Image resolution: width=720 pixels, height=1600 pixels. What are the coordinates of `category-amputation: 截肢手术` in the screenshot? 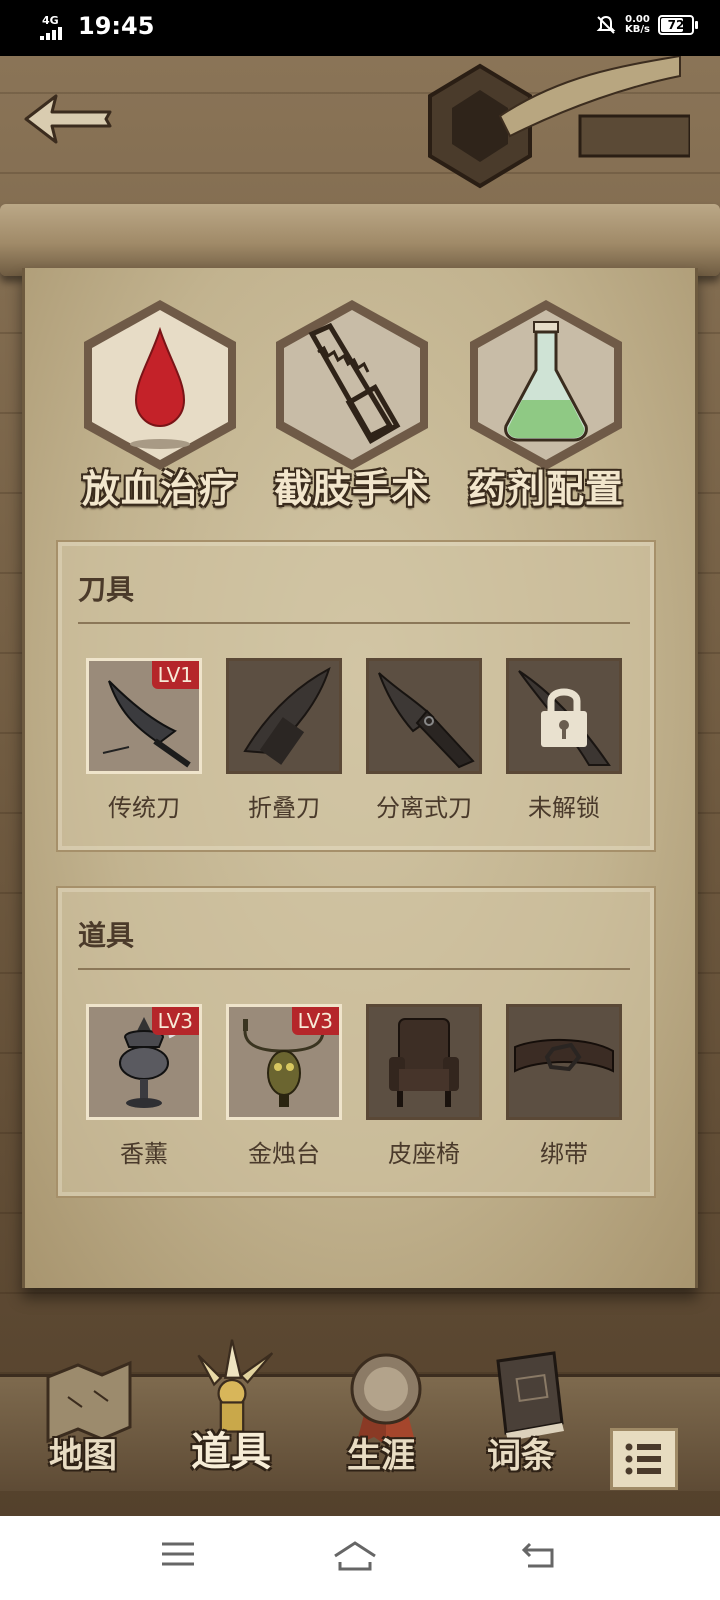 It's located at (352, 411).